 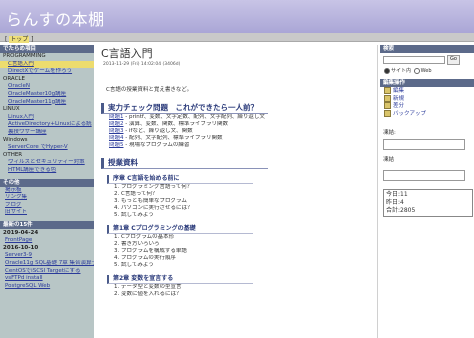 I want to click on top-nav-home: [ トップ ], so click(x=19, y=38).